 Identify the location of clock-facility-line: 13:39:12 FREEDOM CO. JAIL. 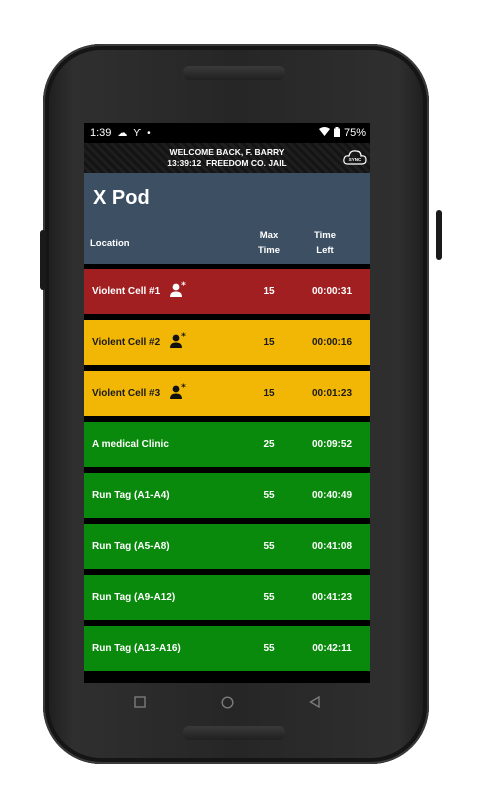
(227, 163).